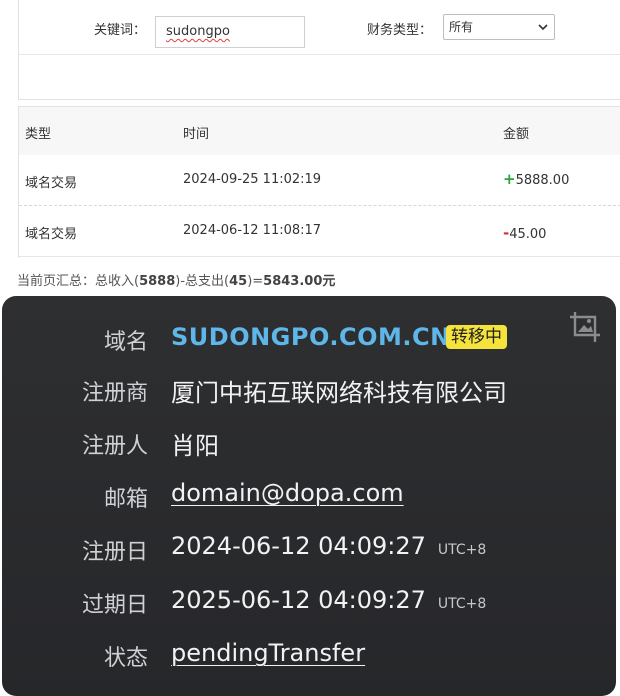 The image size is (620, 696). Describe the element at coordinates (196, 134) in the screenshot. I see `header-time: 时间` at that location.